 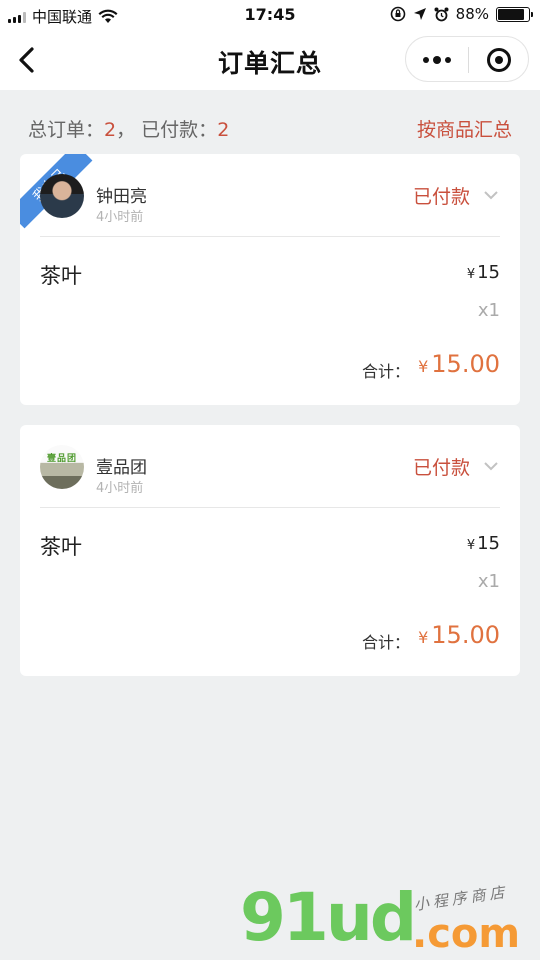 I want to click on close-mini-program-button, so click(x=499, y=60).